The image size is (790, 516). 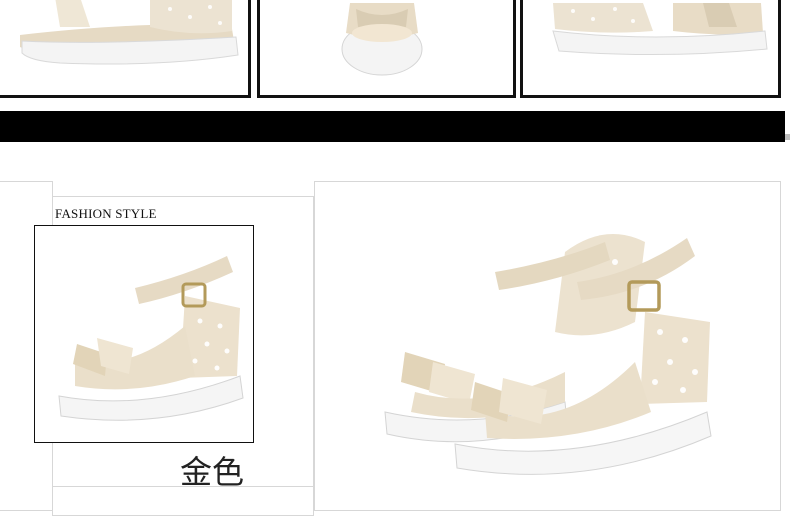 What do you see at coordinates (660, 29) in the screenshot?
I see `sandal-back-image` at bounding box center [660, 29].